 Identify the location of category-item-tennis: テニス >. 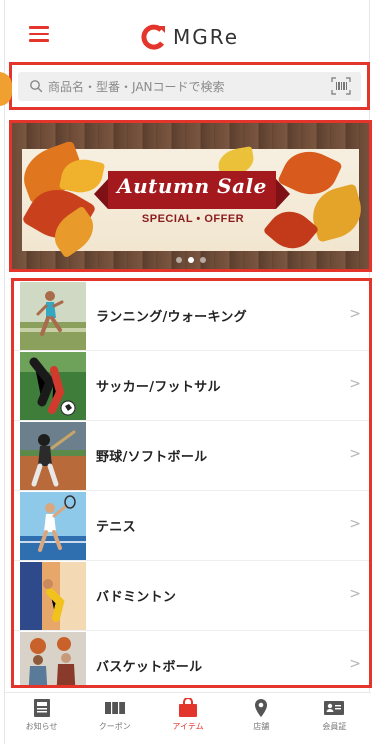
(191, 526).